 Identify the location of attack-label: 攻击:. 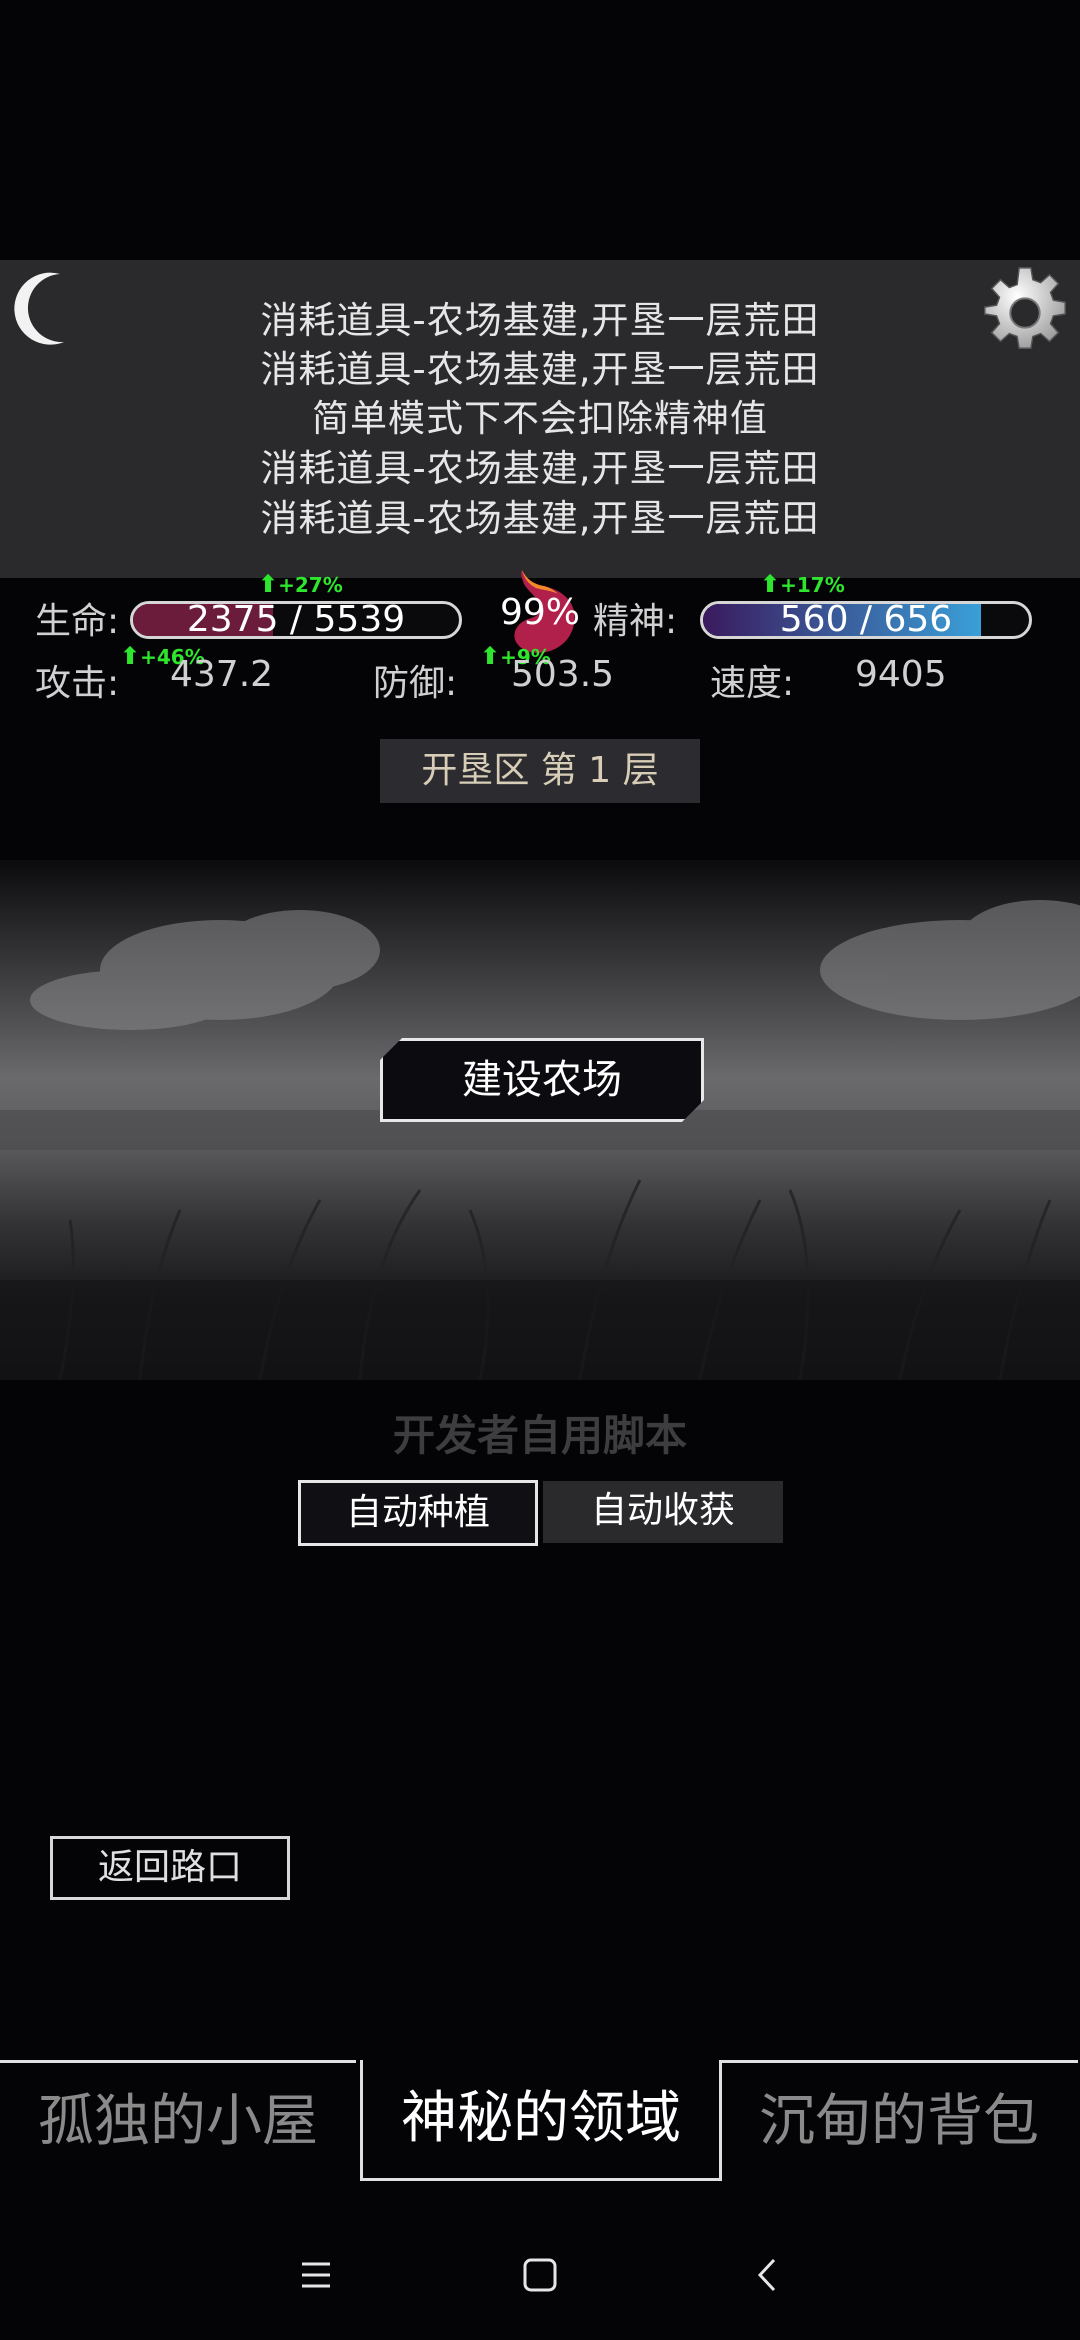
(77, 683).